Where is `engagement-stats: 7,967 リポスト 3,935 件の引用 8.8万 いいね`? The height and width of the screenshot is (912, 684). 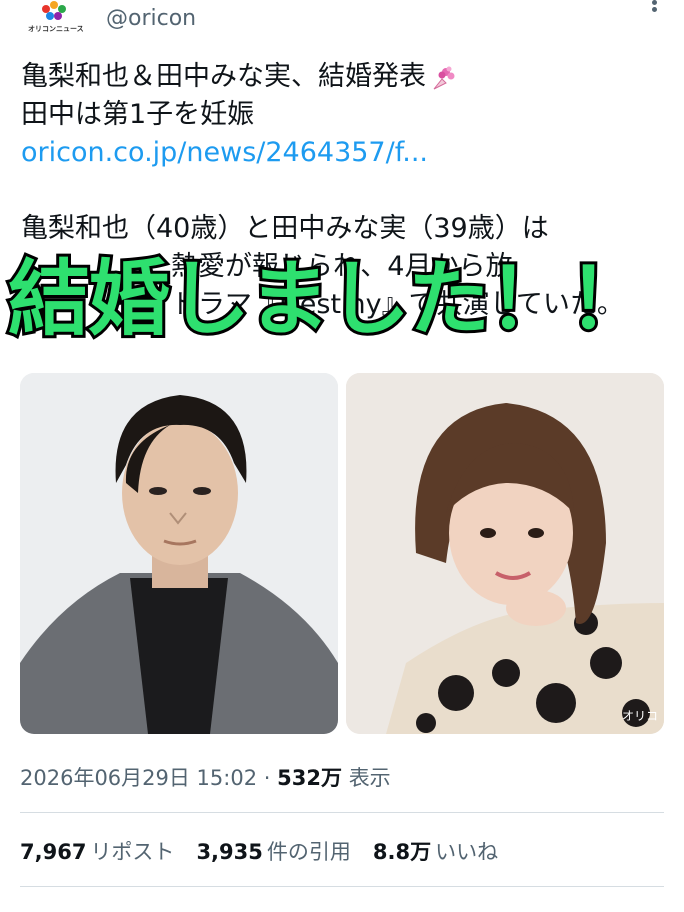
engagement-stats: 7,967 リポスト 3,935 件の引用 8.8万 いいね is located at coordinates (259, 851).